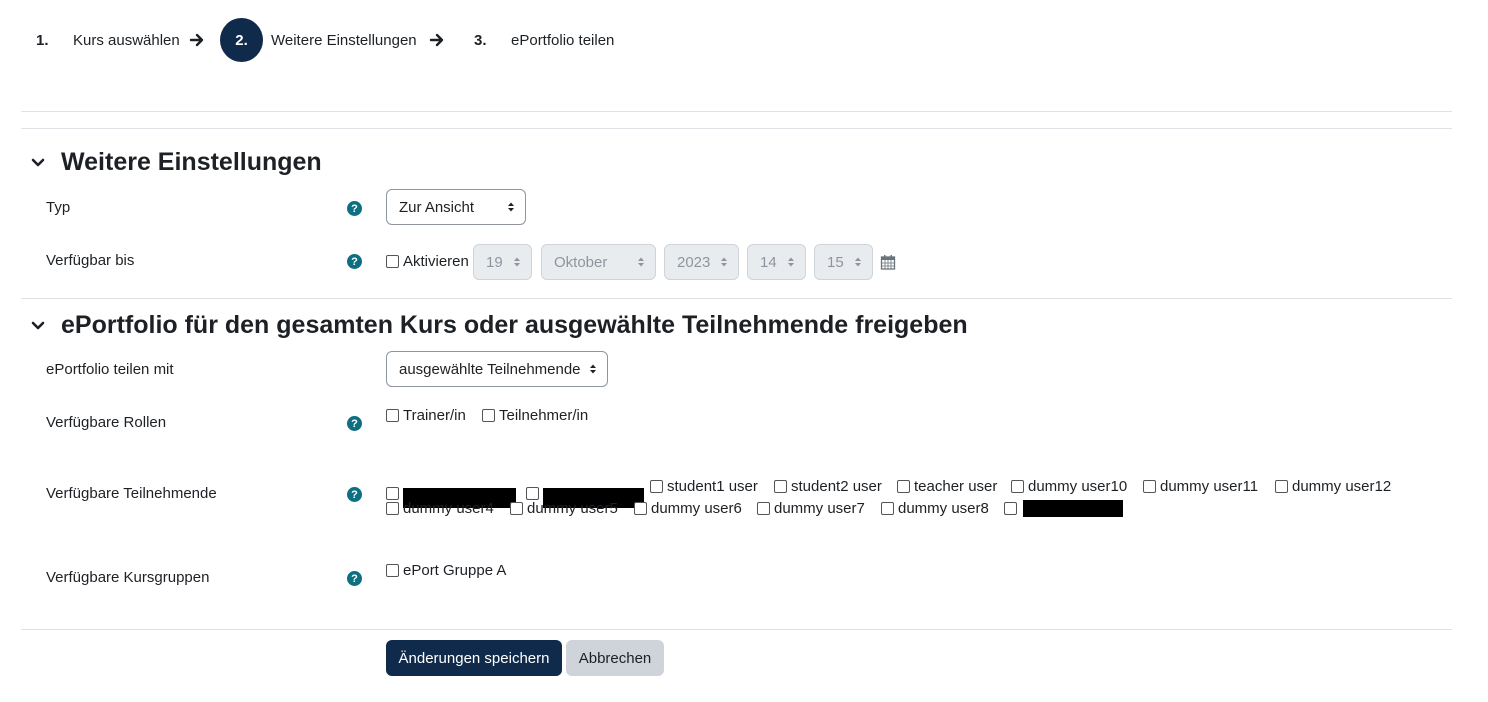 This screenshot has height=702, width=1488. What do you see at coordinates (836, 486) in the screenshot?
I see `participant-label: student2 user` at bounding box center [836, 486].